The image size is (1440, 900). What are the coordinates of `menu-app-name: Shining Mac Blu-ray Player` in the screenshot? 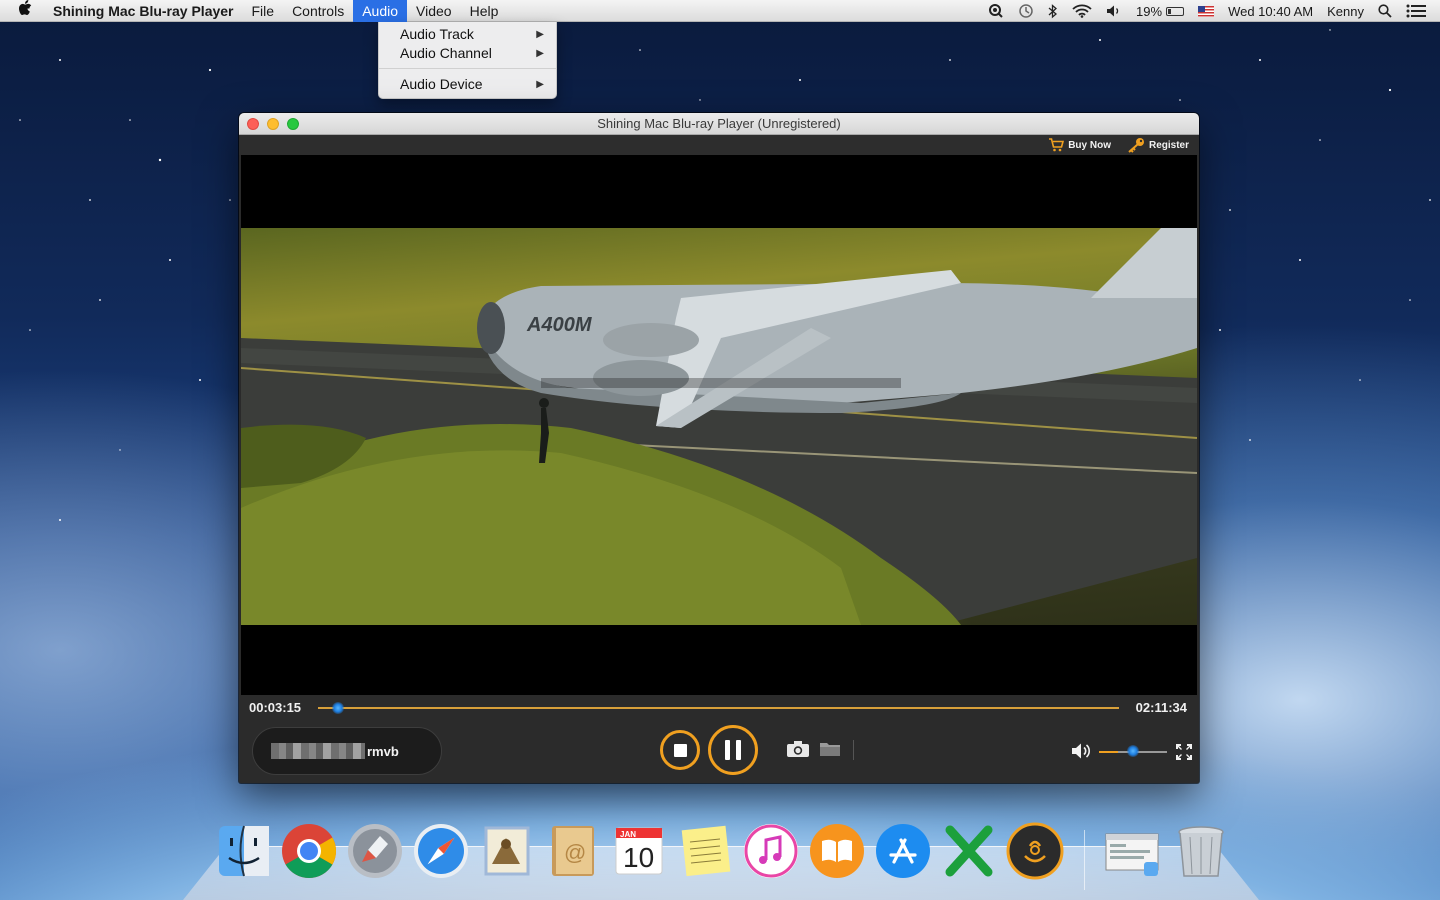 It's located at (143, 11).